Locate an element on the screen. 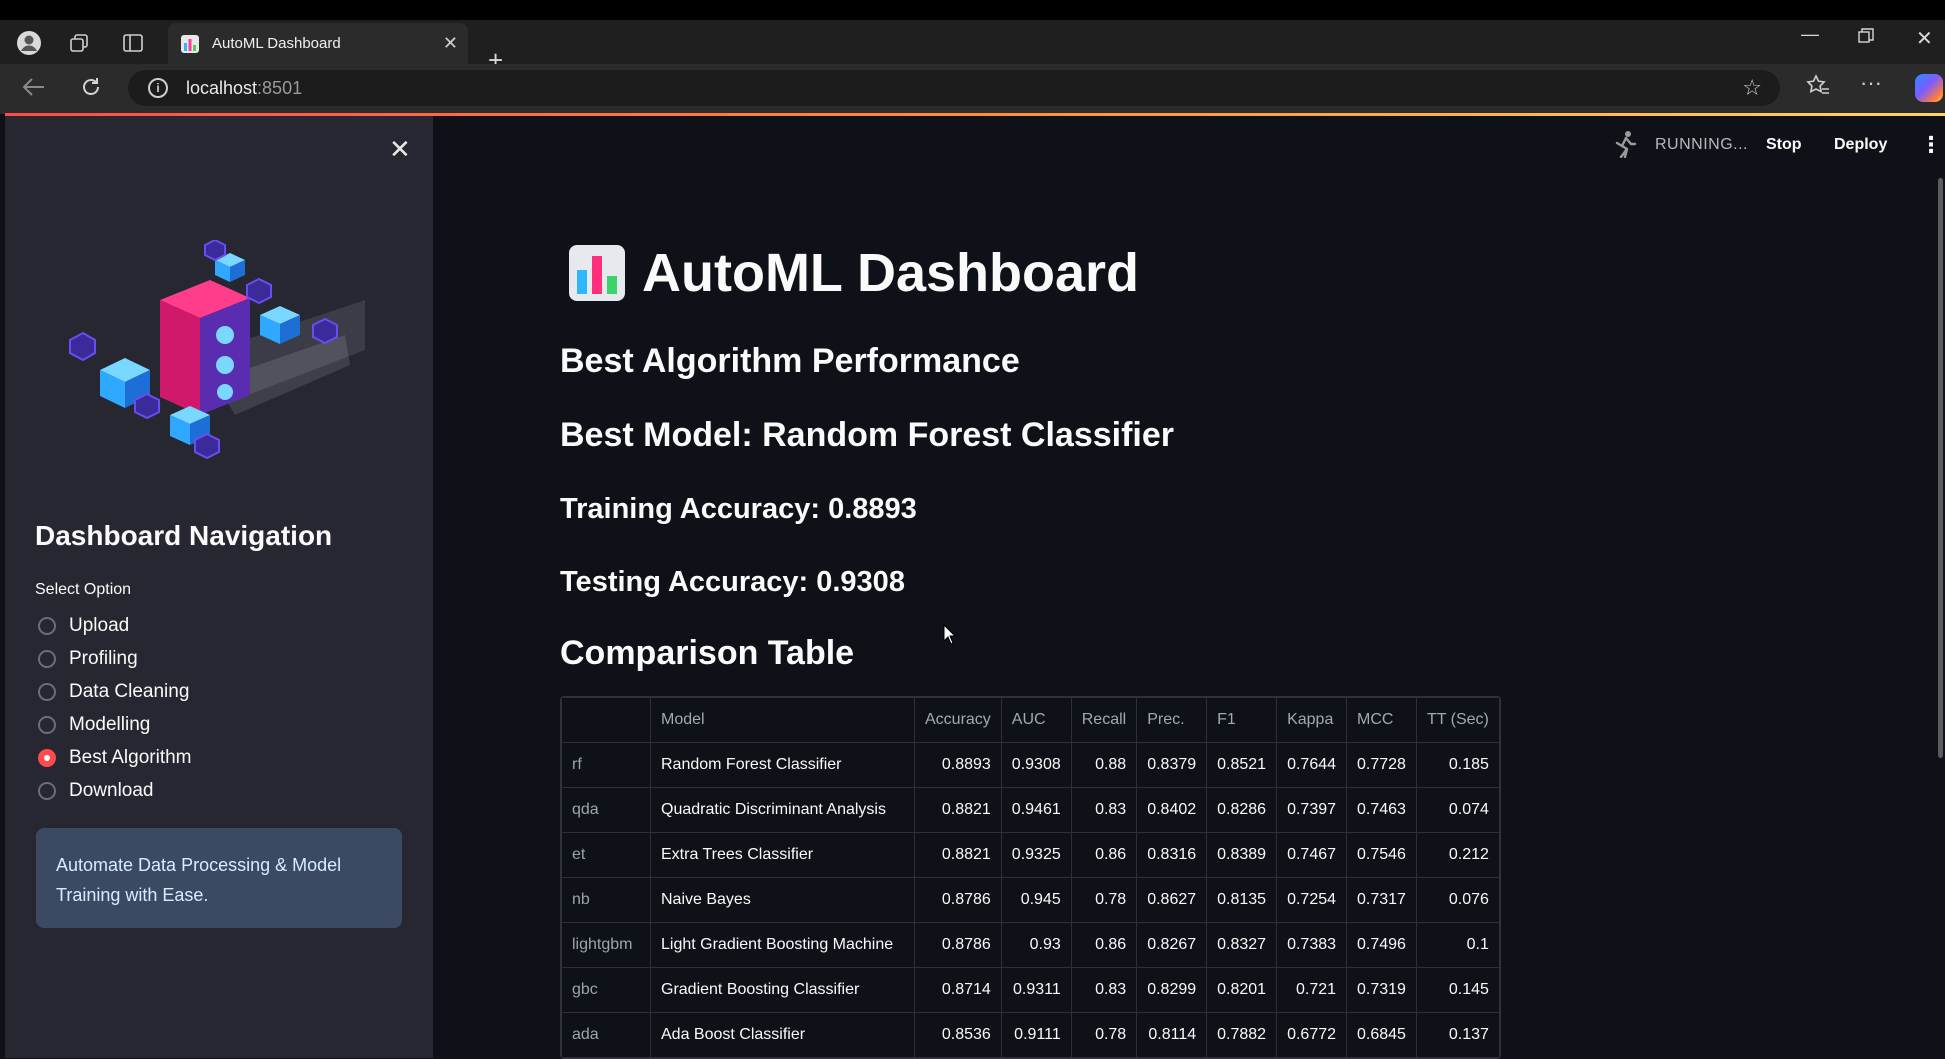  table-cell: 0.8389 is located at coordinates (1242, 855).